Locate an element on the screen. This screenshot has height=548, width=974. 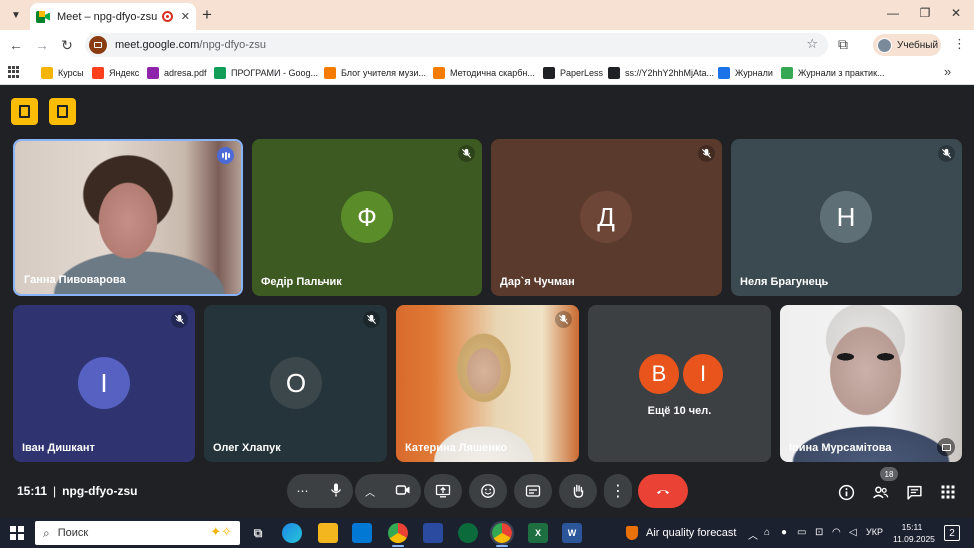
people-icon is located at coordinates (880, 492).